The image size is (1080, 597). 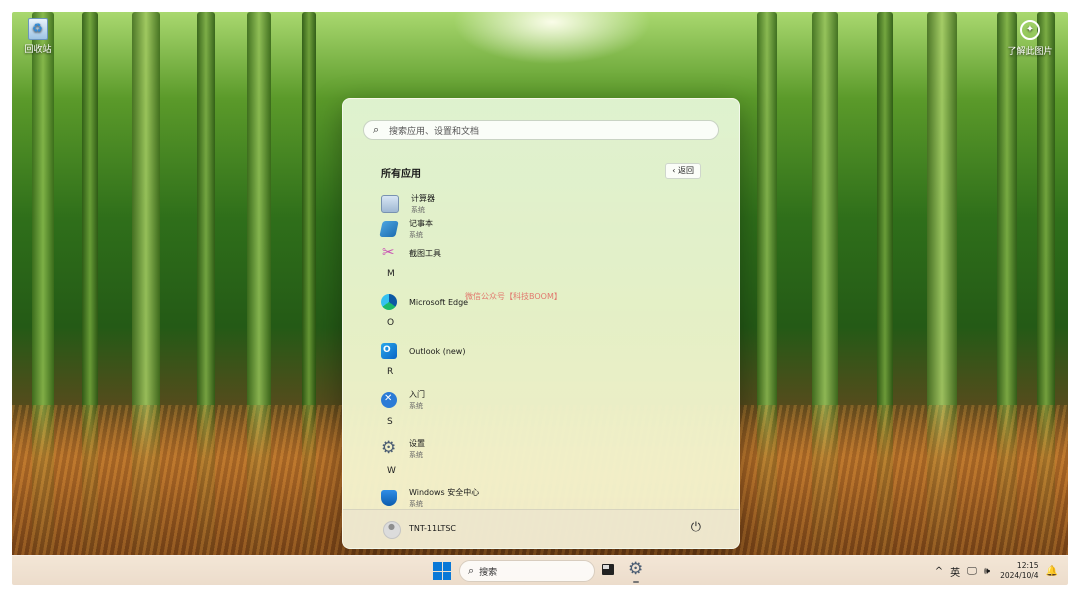 I want to click on start-search-input: ⌕ 搜索应用、设置和文档, so click(x=541, y=130).